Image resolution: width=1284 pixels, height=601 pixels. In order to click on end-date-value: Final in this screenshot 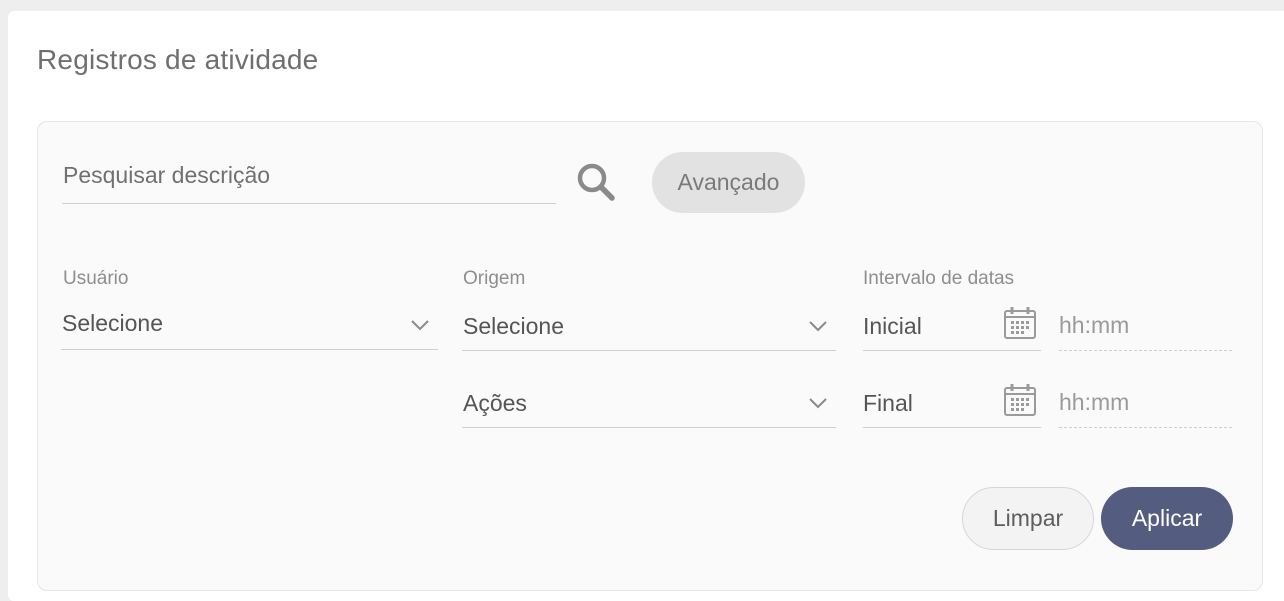, I will do `click(888, 403)`.